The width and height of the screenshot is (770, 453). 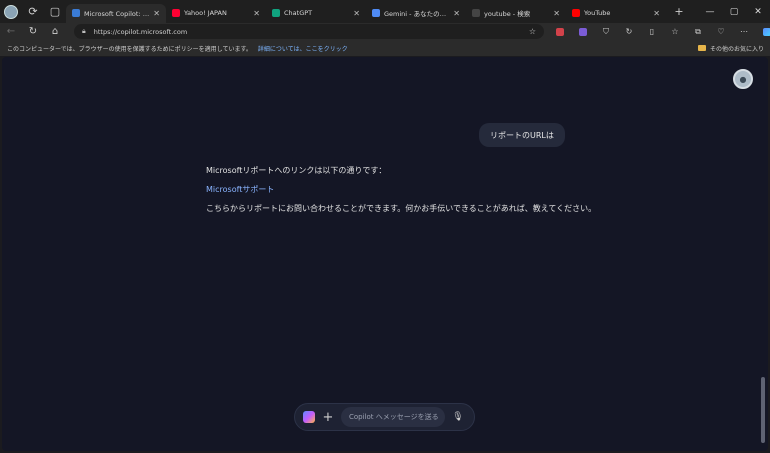 I want to click on browser-tab: YouTube ✕, so click(x=616, y=13).